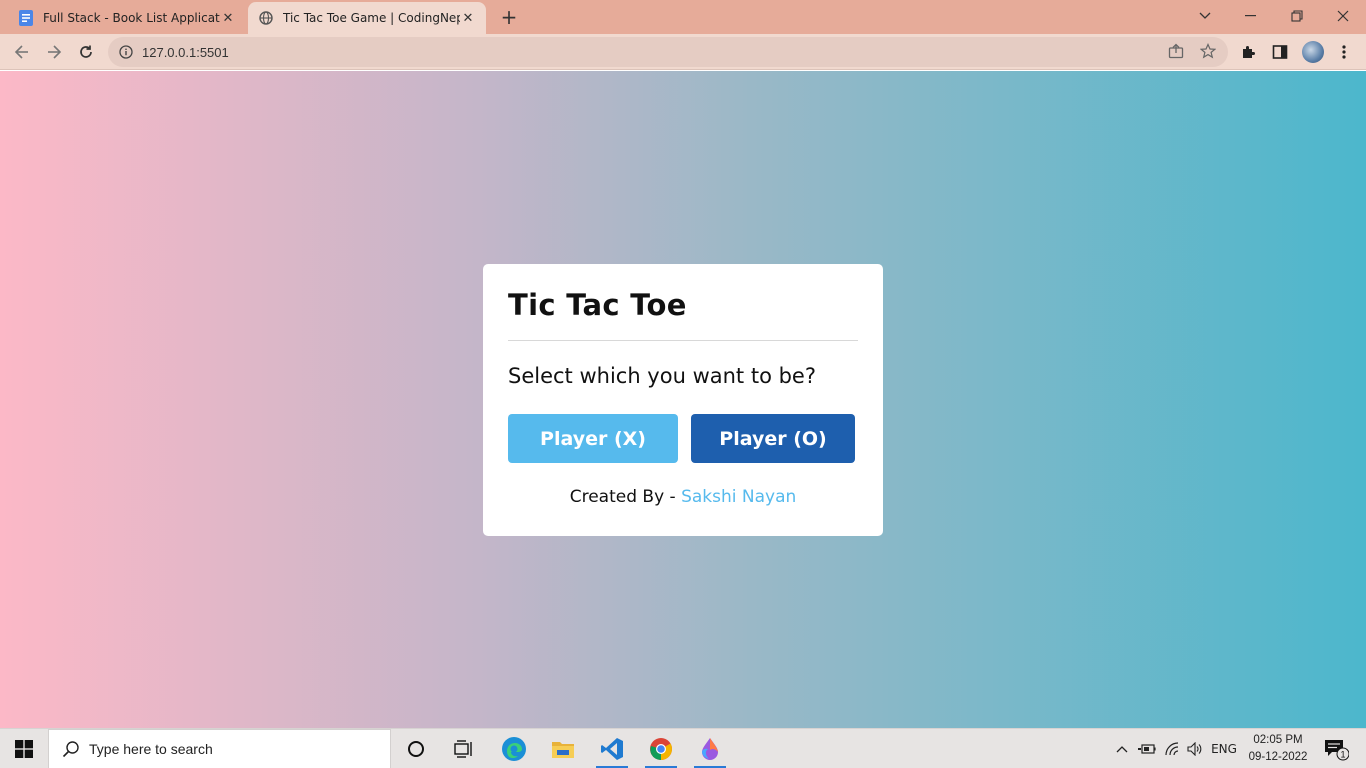 This screenshot has height=768, width=1366. I want to click on credit-line: Created By - Sakshi Nayan, so click(683, 497).